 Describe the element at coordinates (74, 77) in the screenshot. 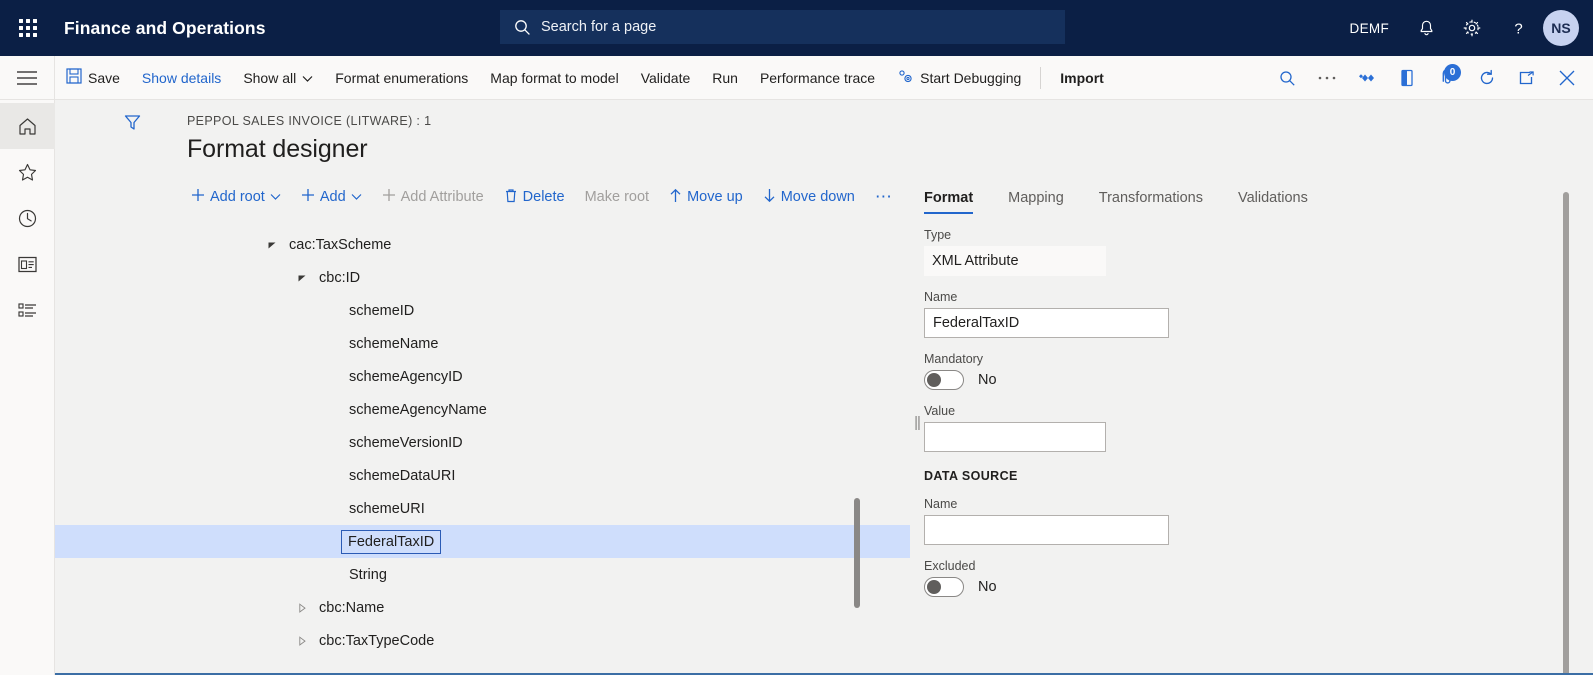

I see `save-disk-icon` at that location.